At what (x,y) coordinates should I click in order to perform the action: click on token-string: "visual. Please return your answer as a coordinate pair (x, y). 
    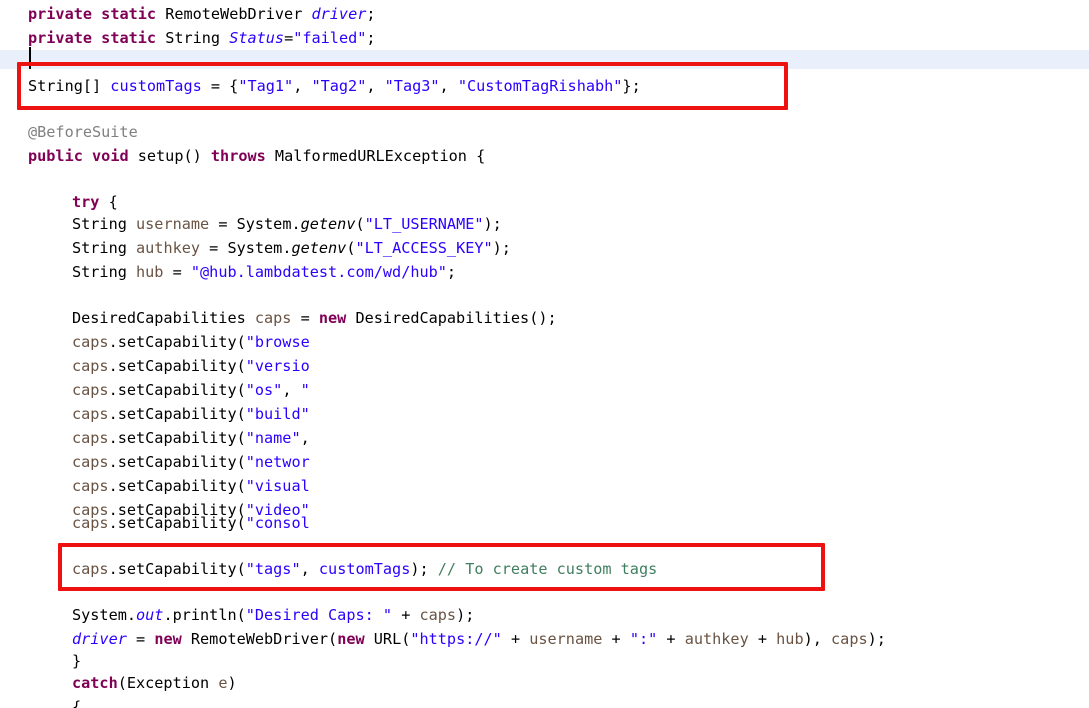
    Looking at the image, I should click on (277, 486).